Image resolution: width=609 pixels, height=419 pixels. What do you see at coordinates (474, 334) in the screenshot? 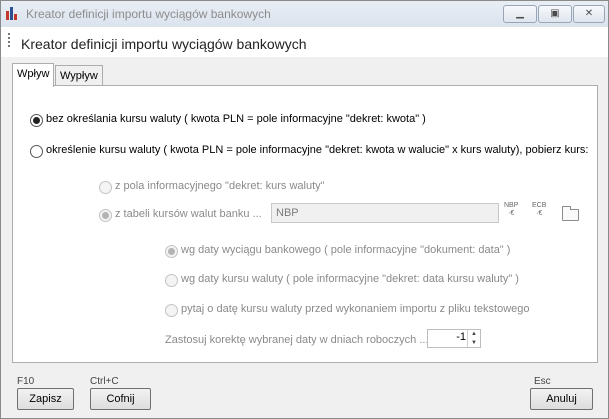
I see `spin-up-icon: ▲` at bounding box center [474, 334].